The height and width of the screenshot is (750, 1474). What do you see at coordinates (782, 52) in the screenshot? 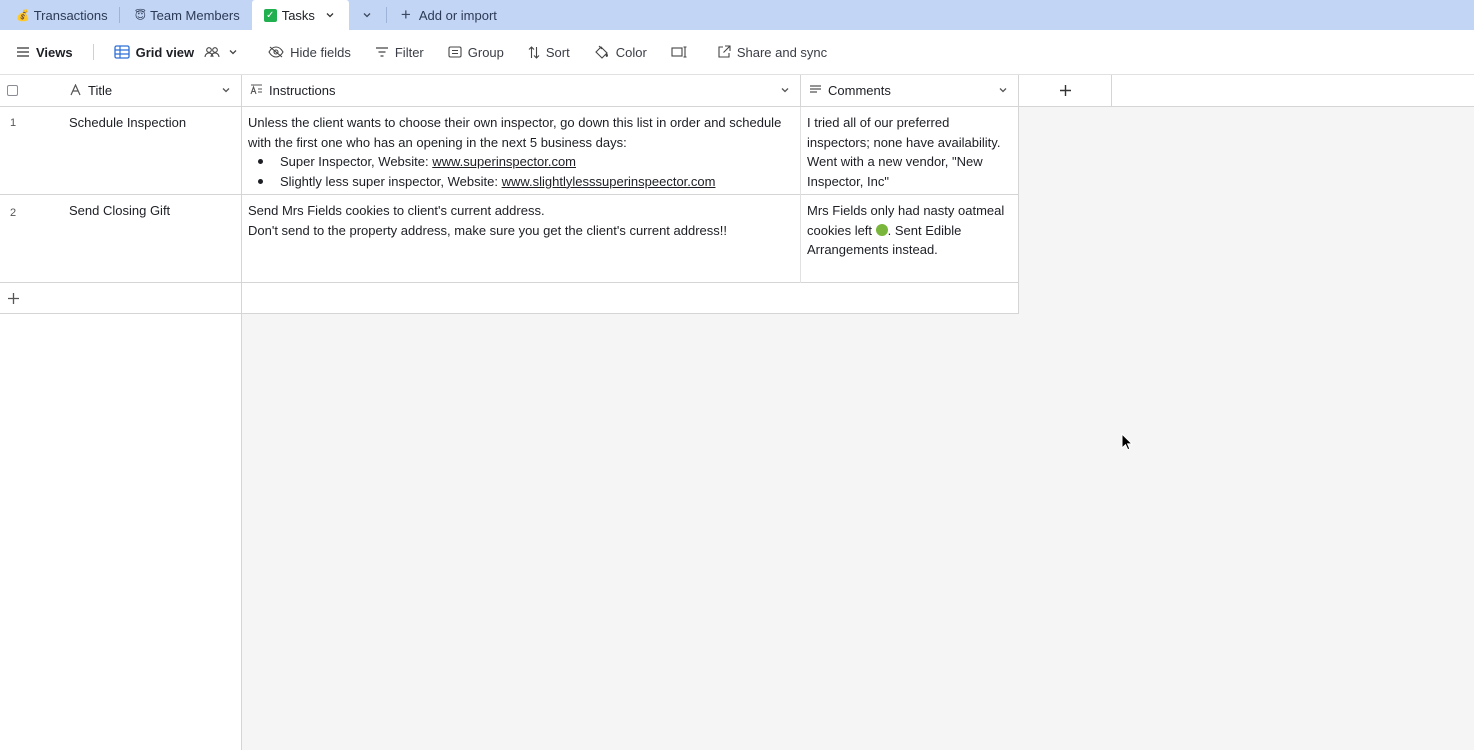
I see `share-and-sync-label: Share and sync` at bounding box center [782, 52].